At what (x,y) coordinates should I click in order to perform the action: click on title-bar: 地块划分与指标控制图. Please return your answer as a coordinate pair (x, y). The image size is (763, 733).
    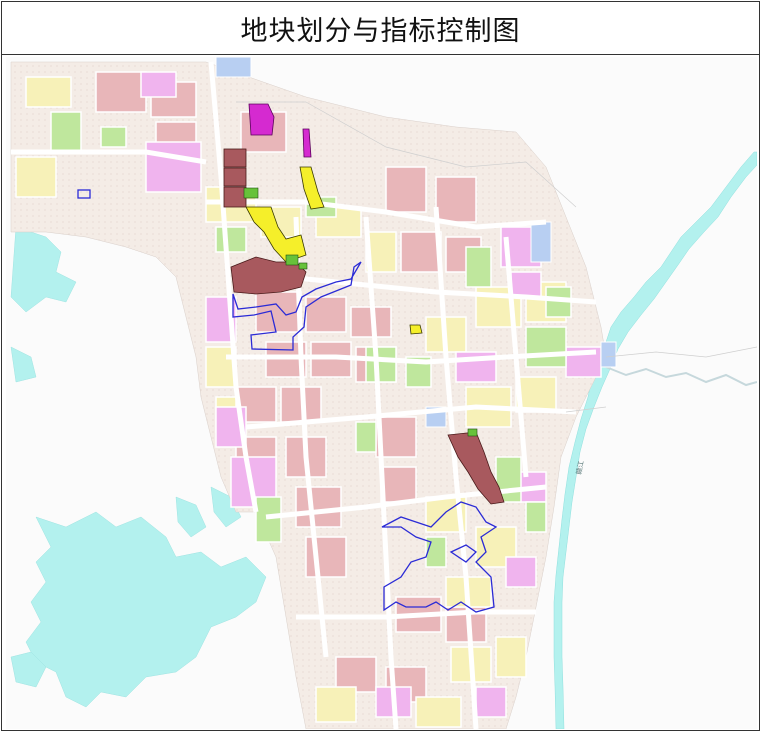
    Looking at the image, I should click on (380, 28).